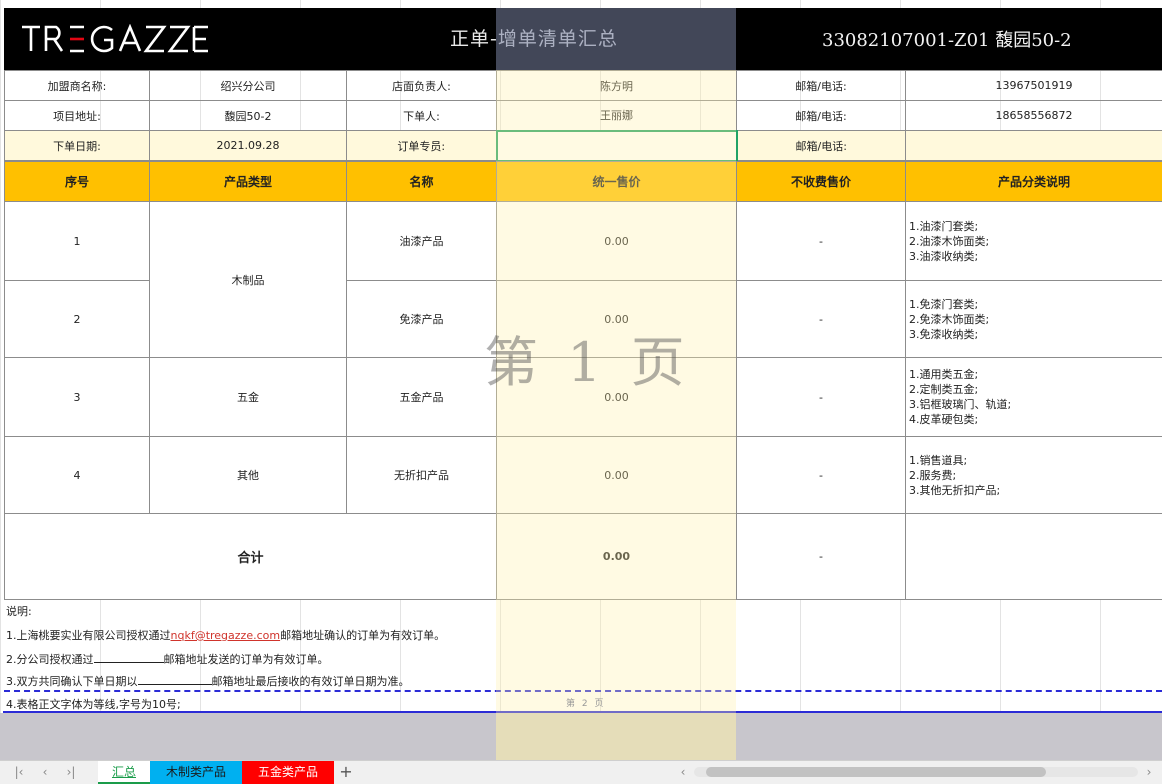 The height and width of the screenshot is (784, 1162). I want to click on note-text: 邮箱地址确认的订单为有效订单。, so click(363, 635).